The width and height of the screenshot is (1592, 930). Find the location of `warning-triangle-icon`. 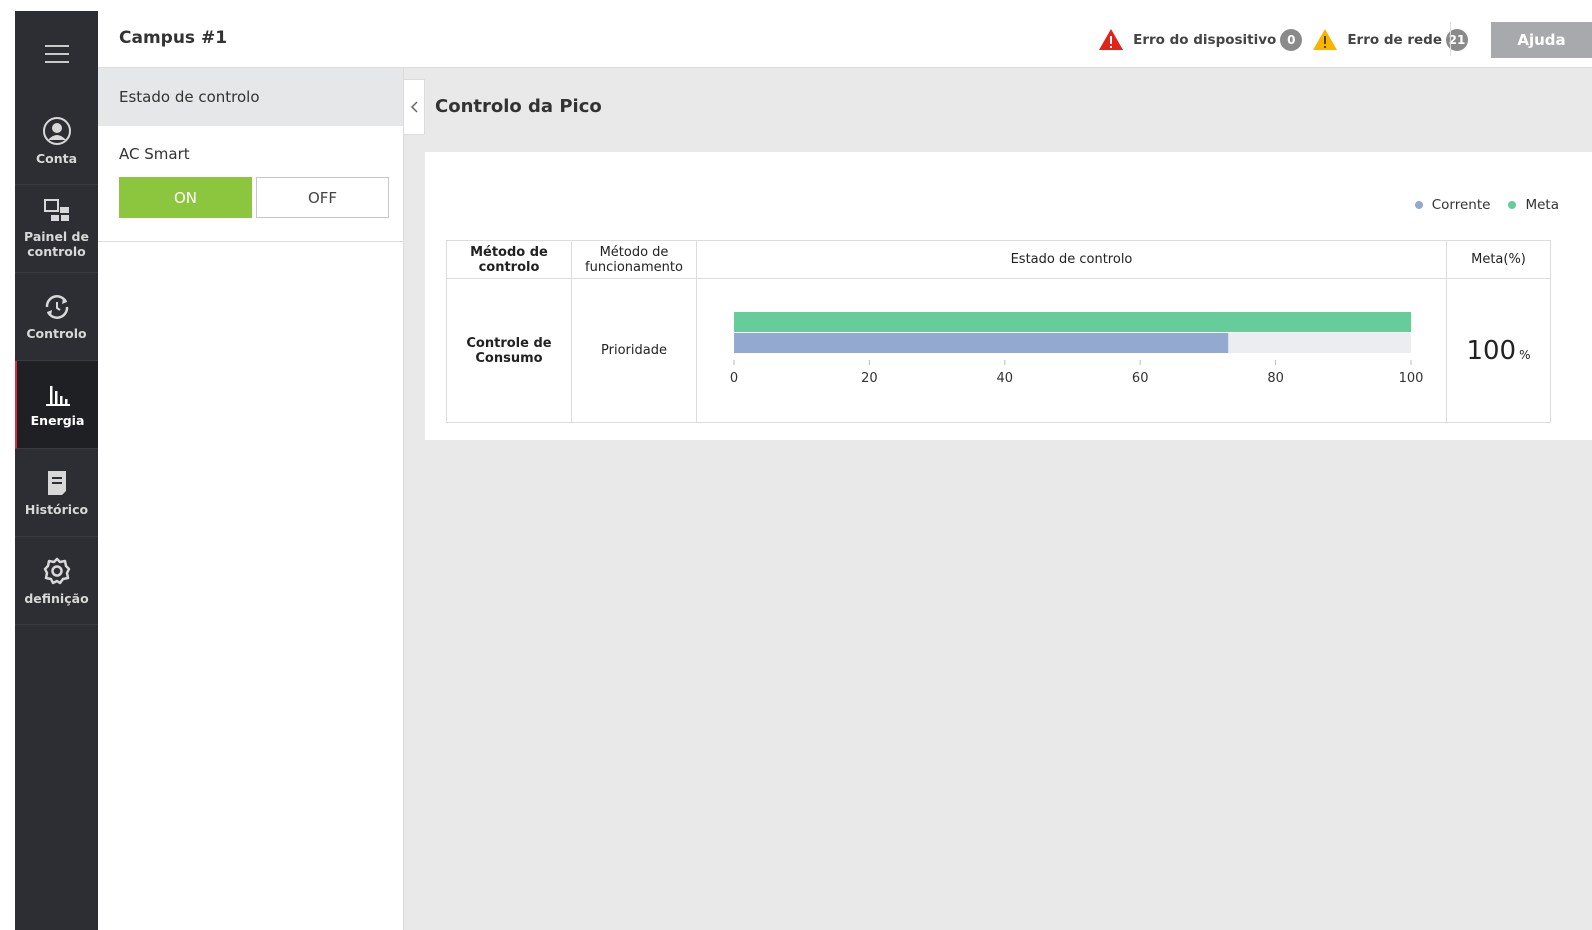

warning-triangle-icon is located at coordinates (1325, 39).